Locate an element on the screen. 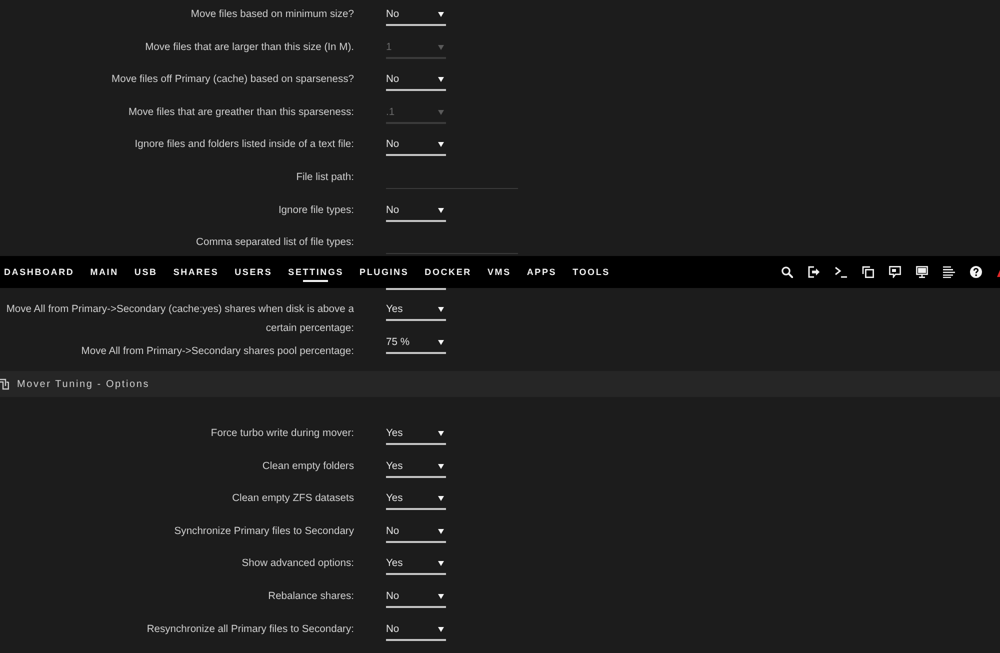 The image size is (1000, 653). nav-tab: USERS is located at coordinates (253, 272).